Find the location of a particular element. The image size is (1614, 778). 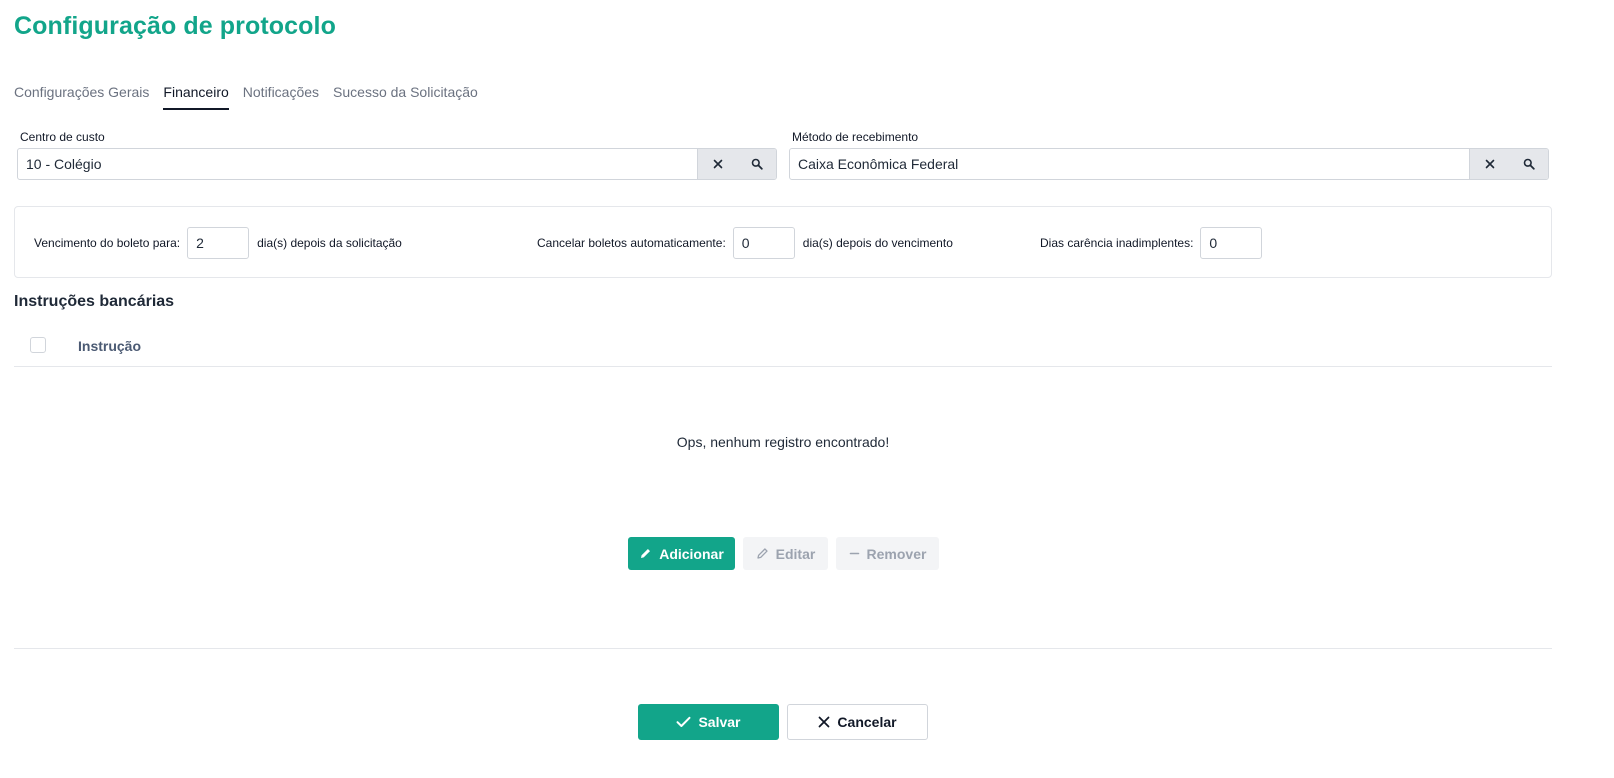

auto-cancel-days-input is located at coordinates (763, 243).